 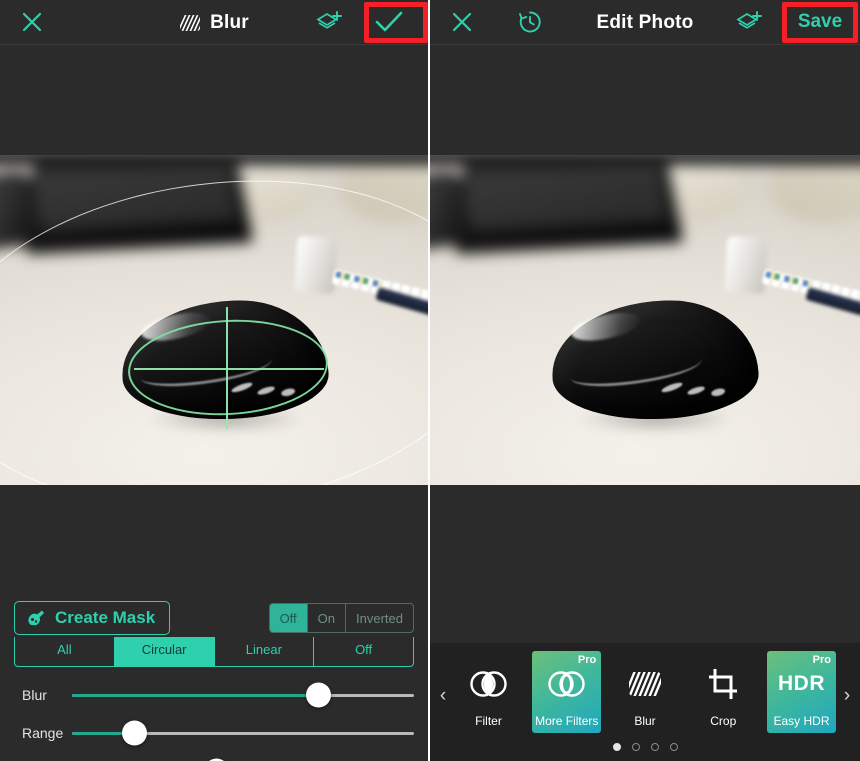 I want to click on create-mask-button: Create Mask, so click(x=92, y=618).